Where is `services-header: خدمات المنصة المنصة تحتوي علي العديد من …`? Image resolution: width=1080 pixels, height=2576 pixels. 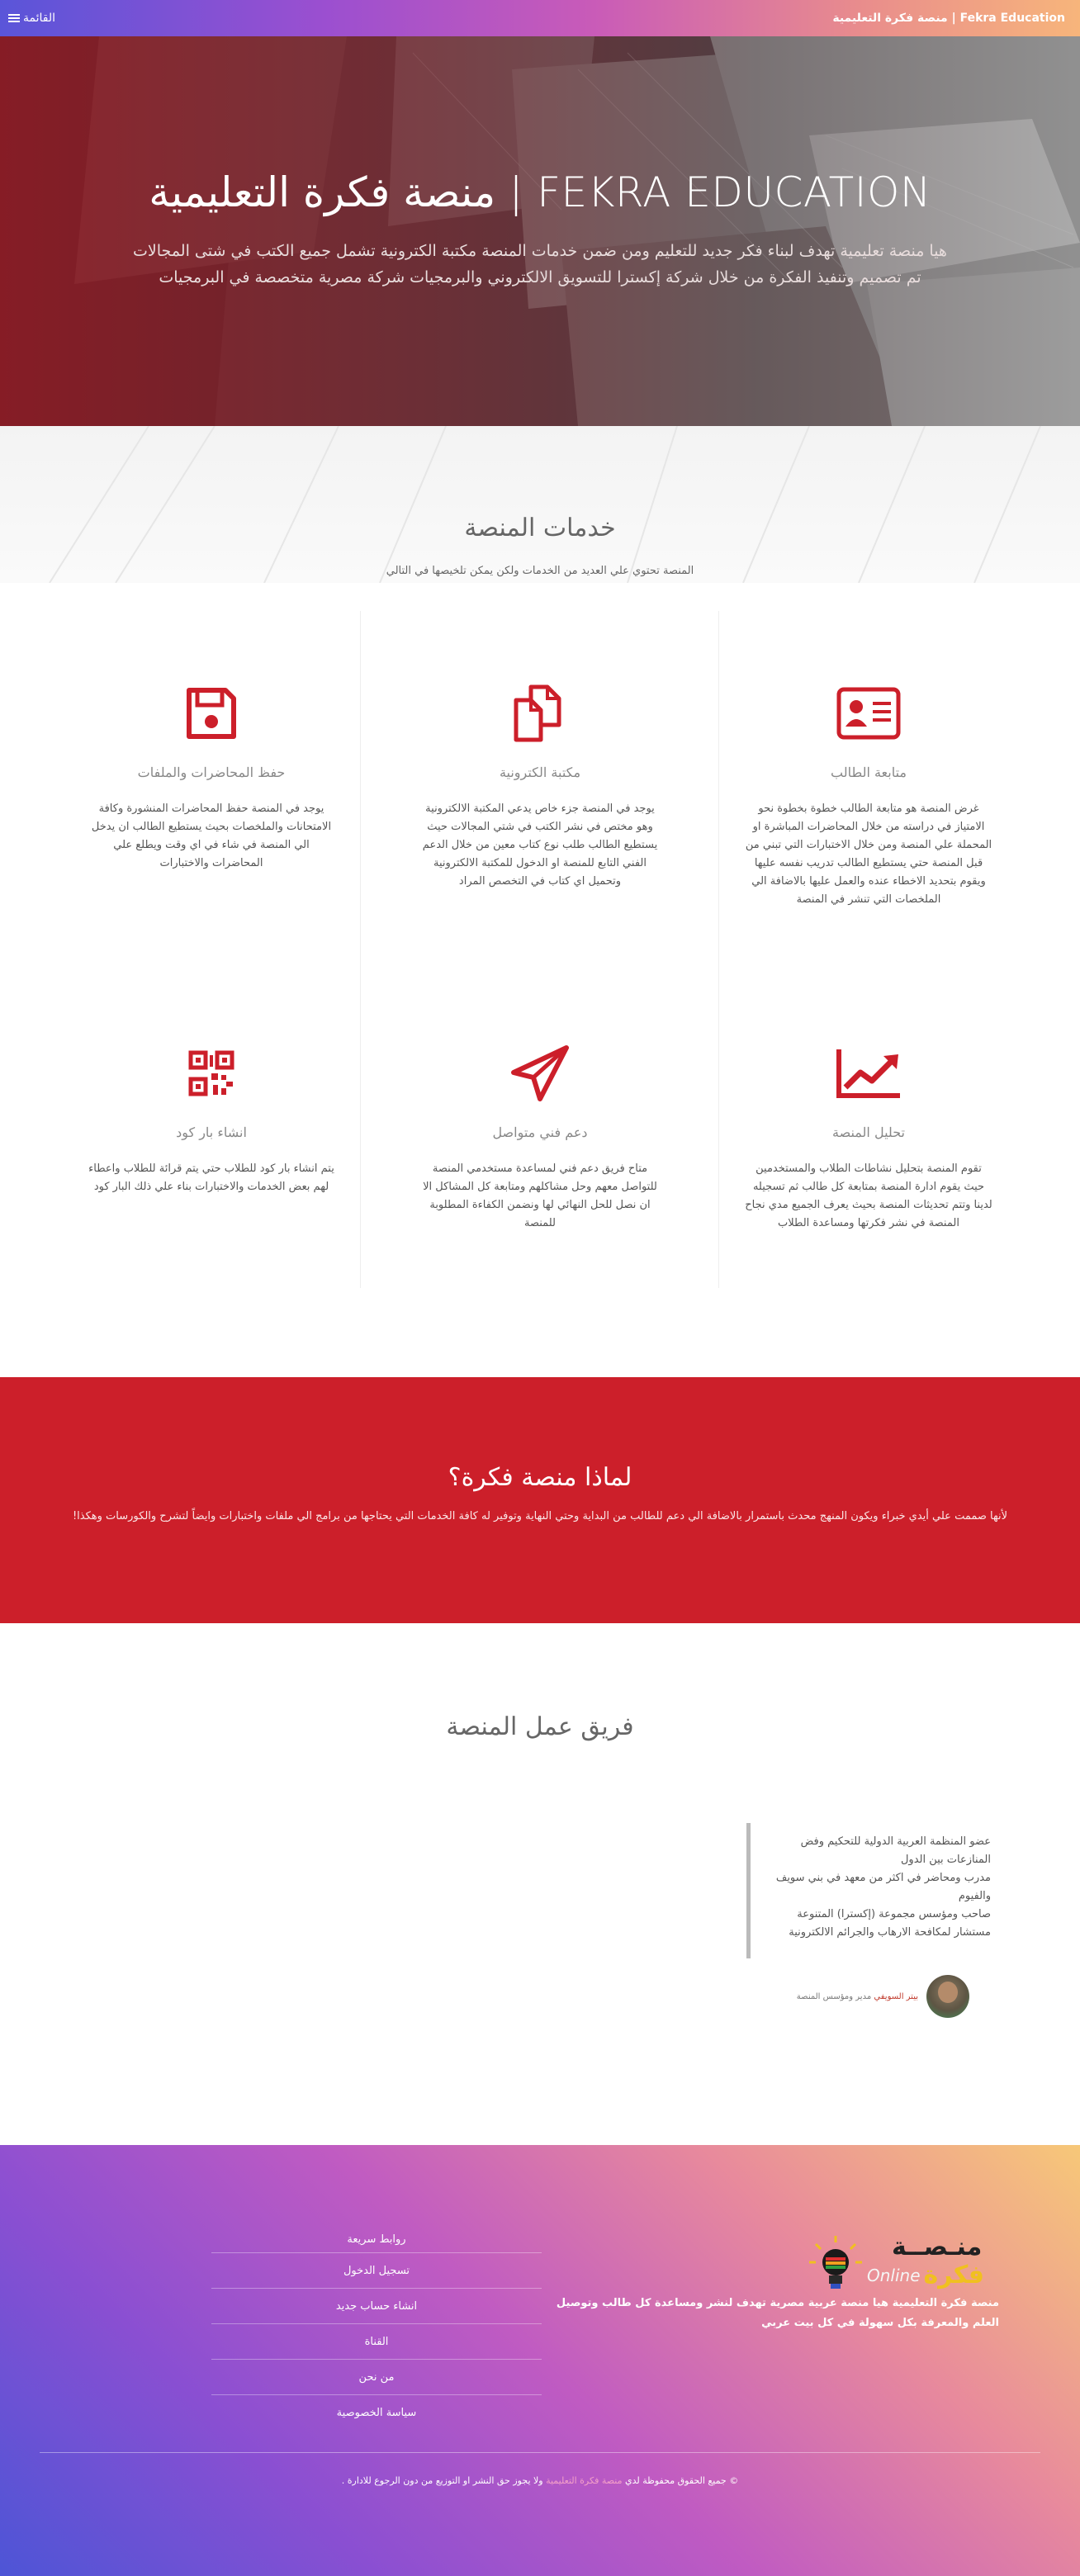
services-header: خدمات المنصة المنصة تحتوي علي العديد من … is located at coordinates (540, 504).